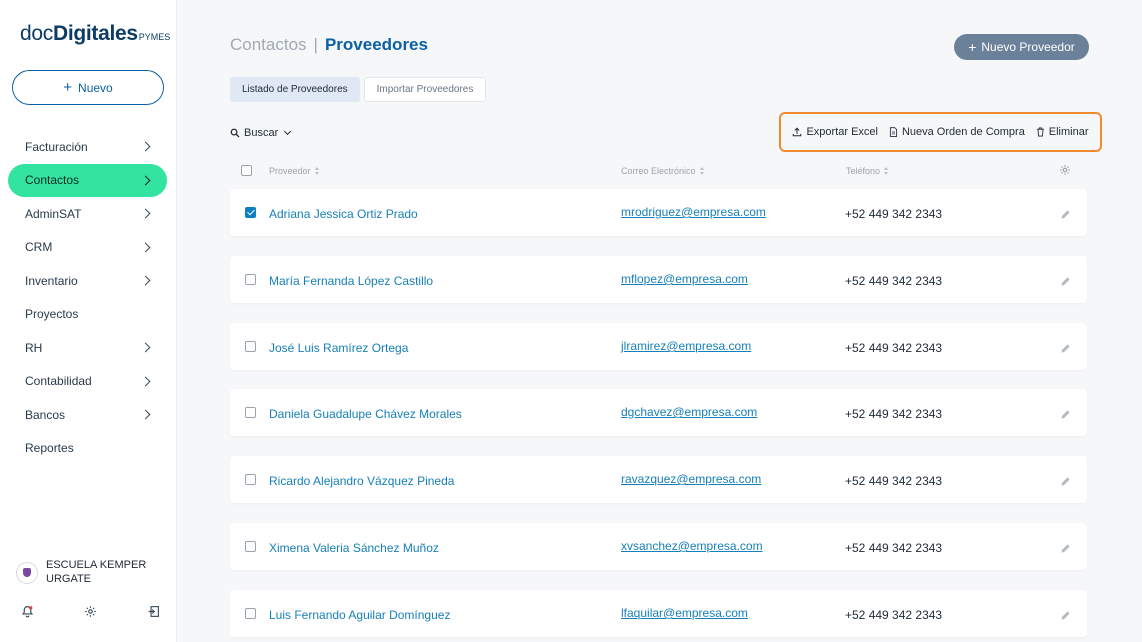 Image resolution: width=1142 pixels, height=642 pixels. I want to click on supplier-name-link: José Luis Ramírez Ortega, so click(338, 348).